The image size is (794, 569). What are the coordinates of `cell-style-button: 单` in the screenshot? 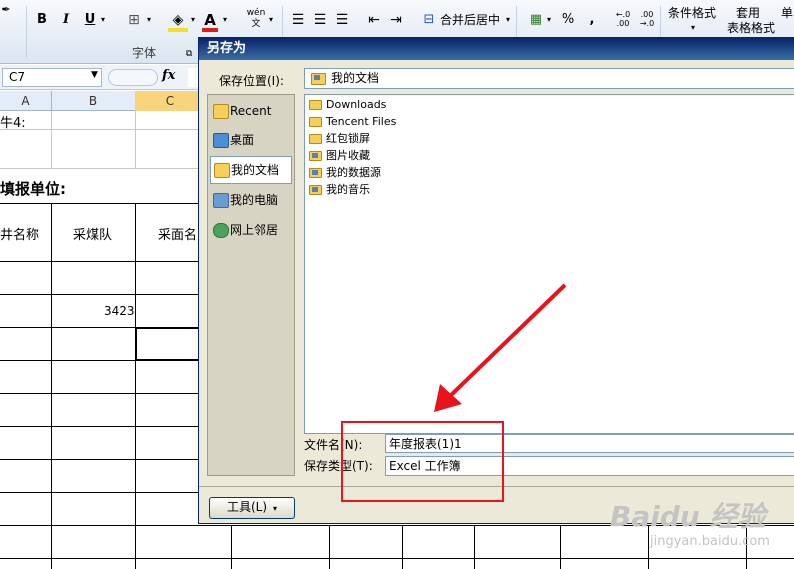 It's located at (787, 13).